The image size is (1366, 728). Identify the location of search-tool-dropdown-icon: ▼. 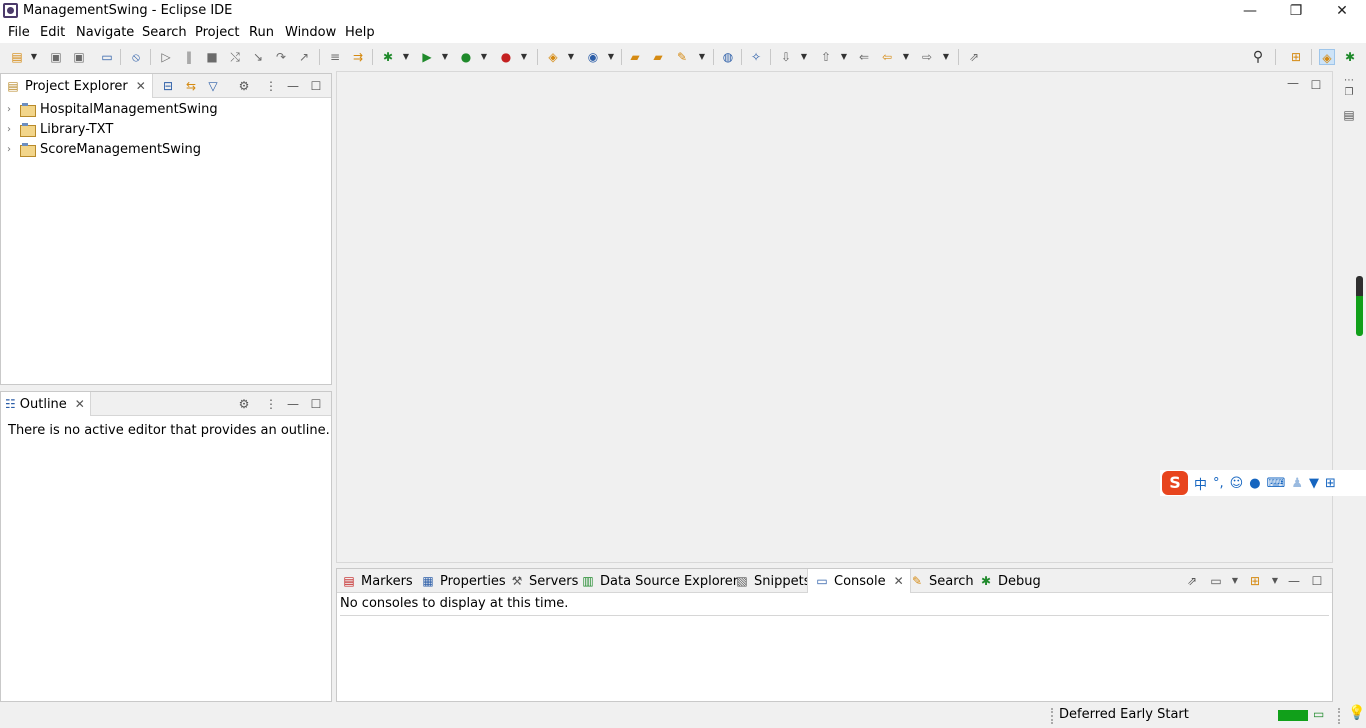
(702, 57).